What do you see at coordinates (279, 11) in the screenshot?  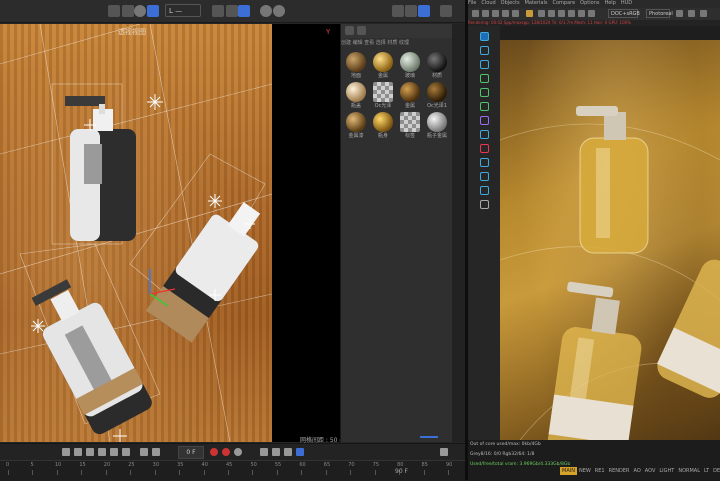 I see `picture-viewer-icon` at bounding box center [279, 11].